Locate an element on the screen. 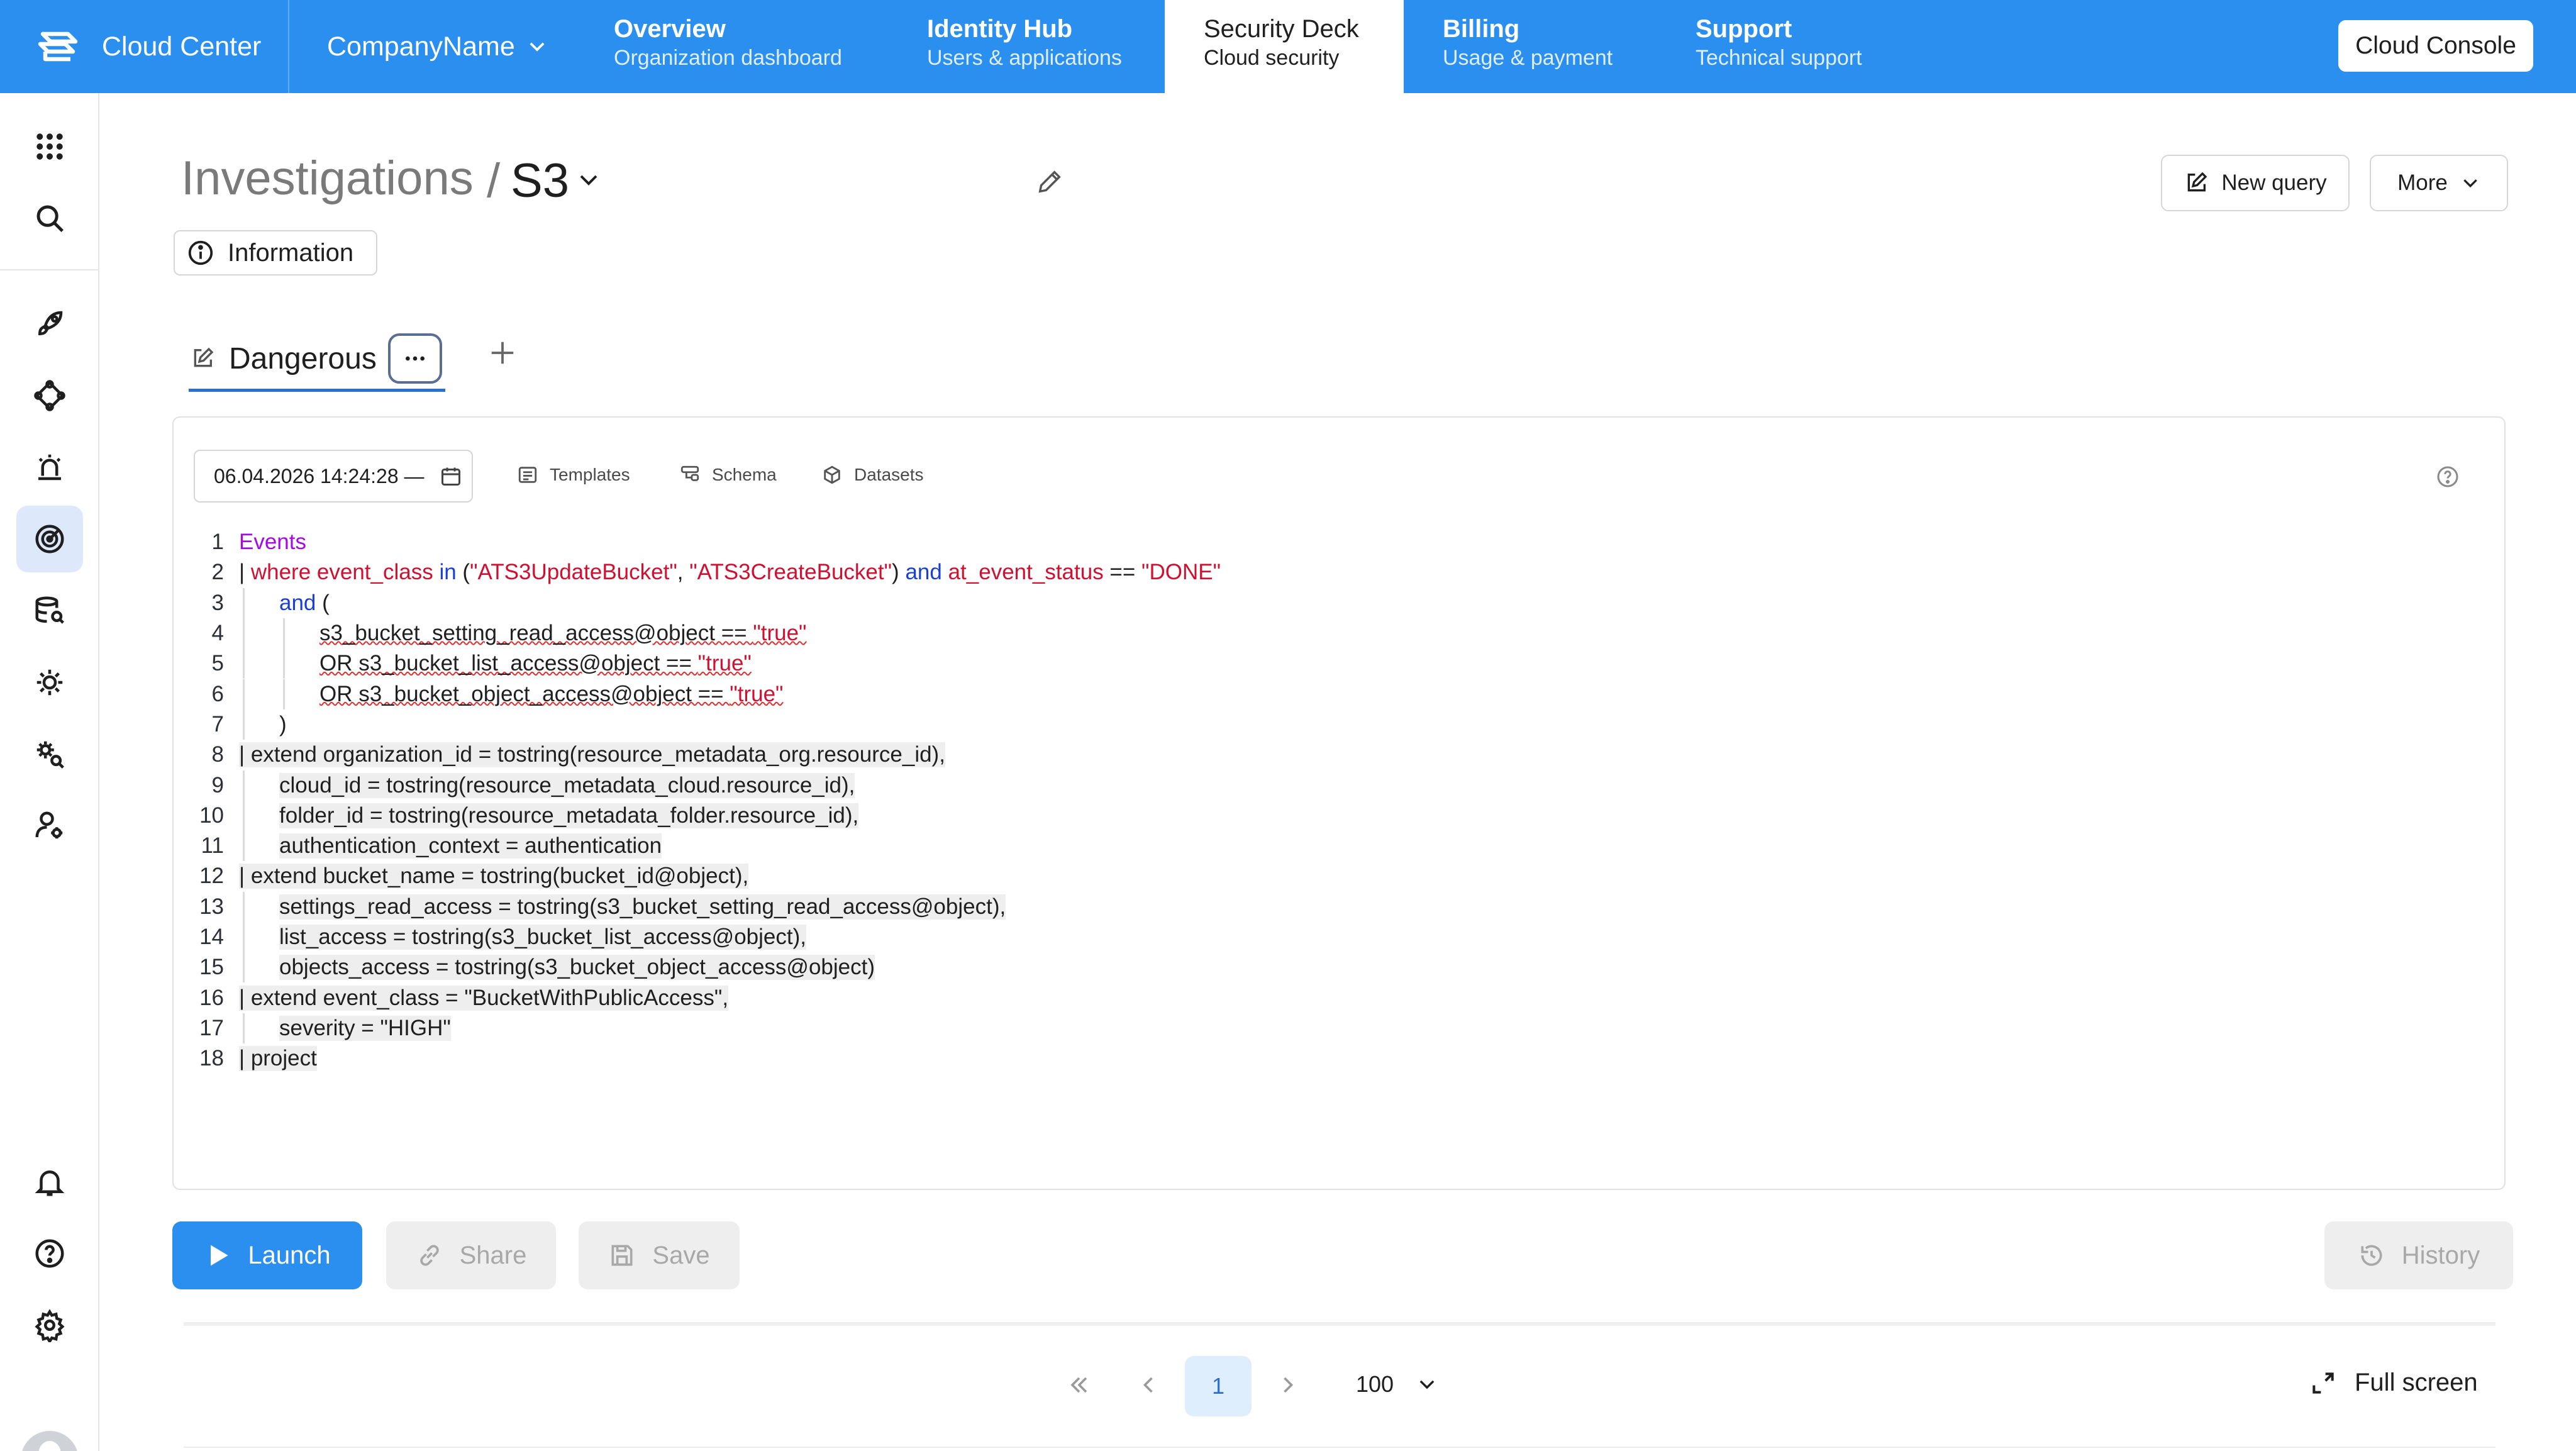  rocket-icon is located at coordinates (49, 324).